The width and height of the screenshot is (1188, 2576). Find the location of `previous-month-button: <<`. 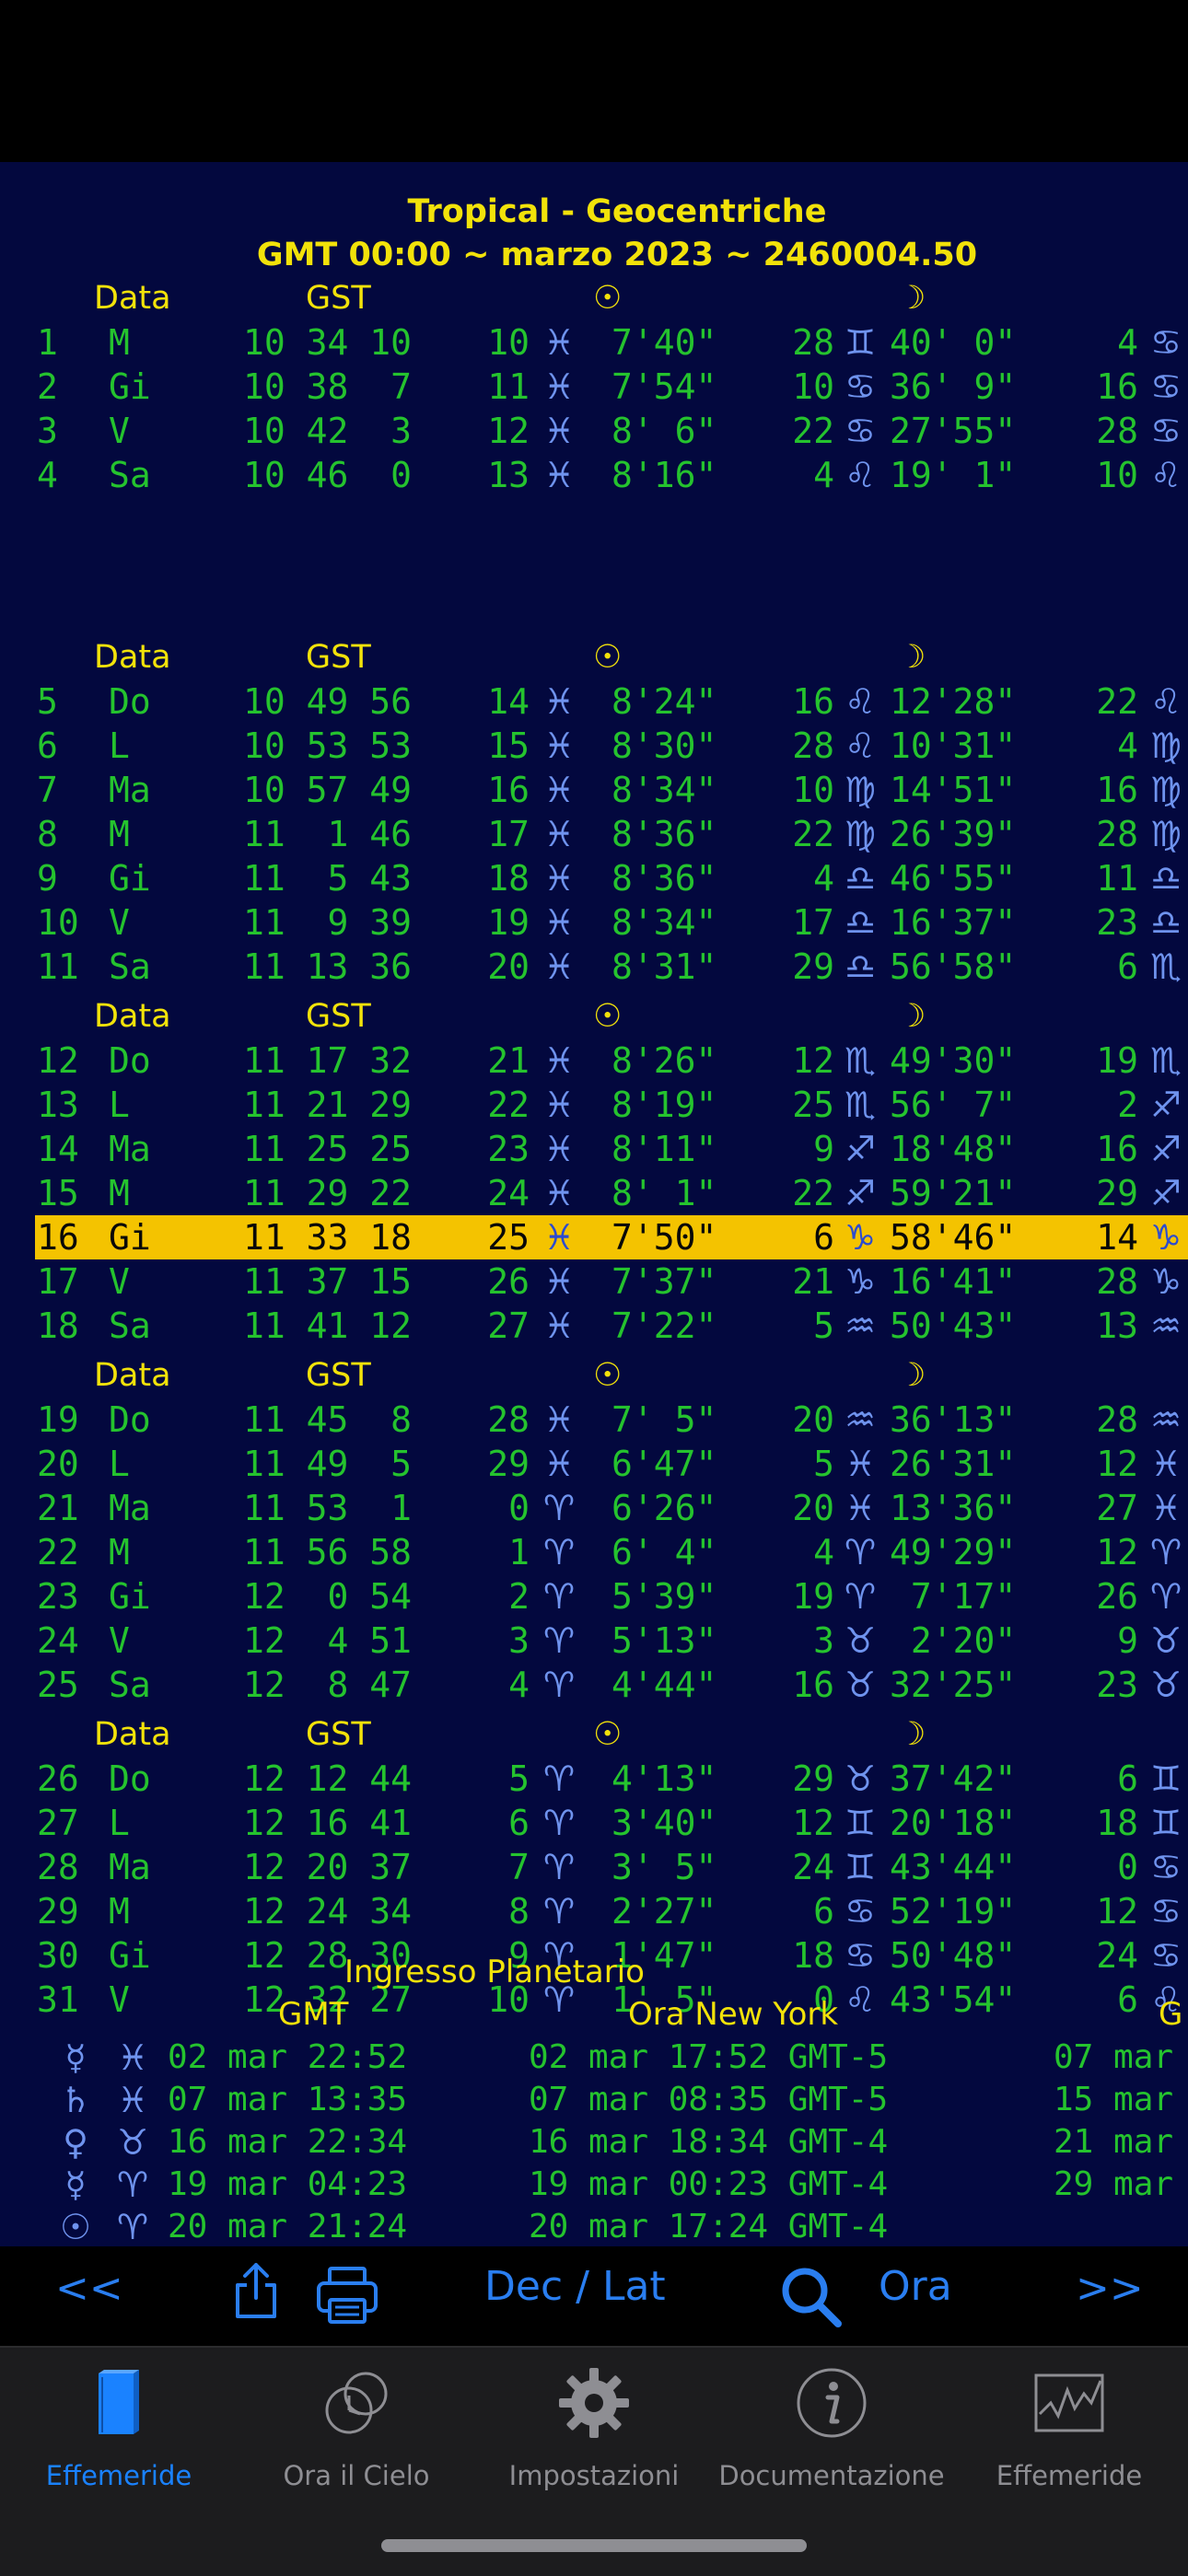

previous-month-button: << is located at coordinates (89, 2288).